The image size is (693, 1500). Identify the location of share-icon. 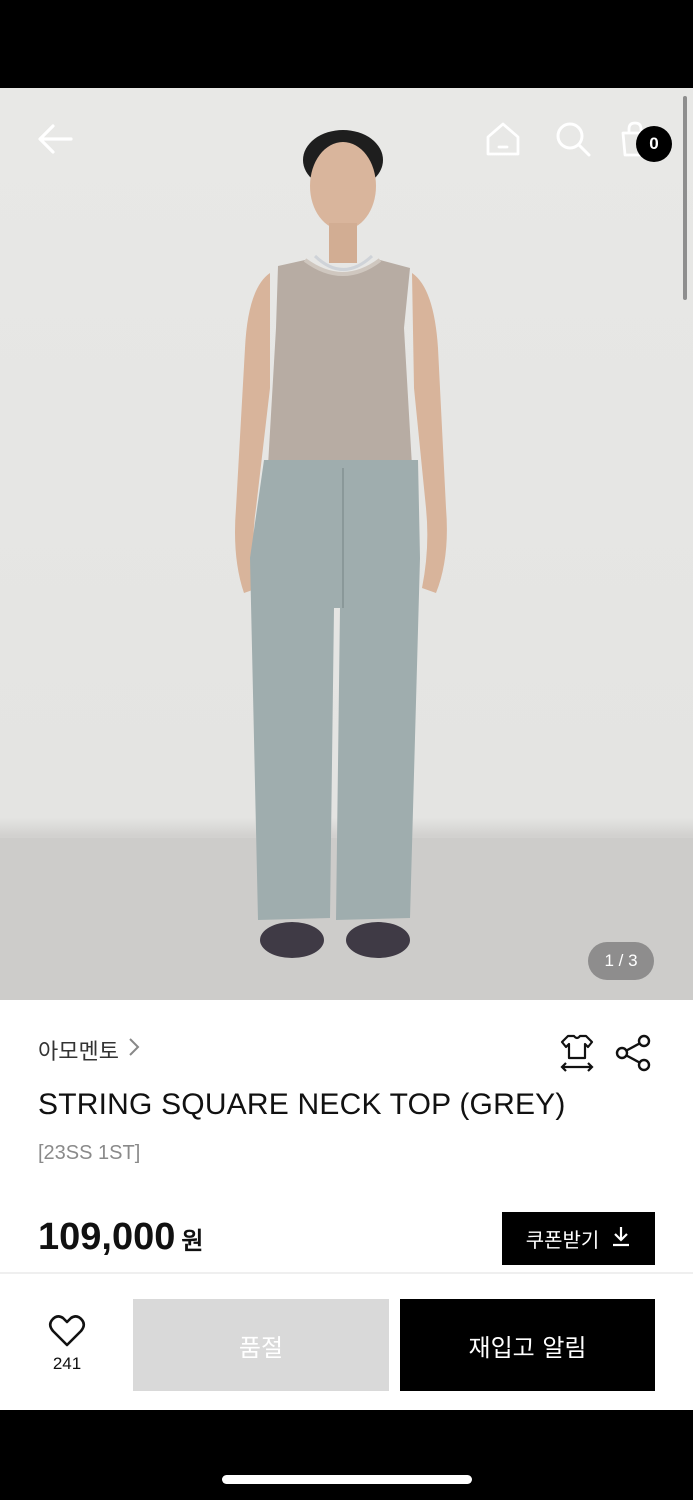
(633, 1053).